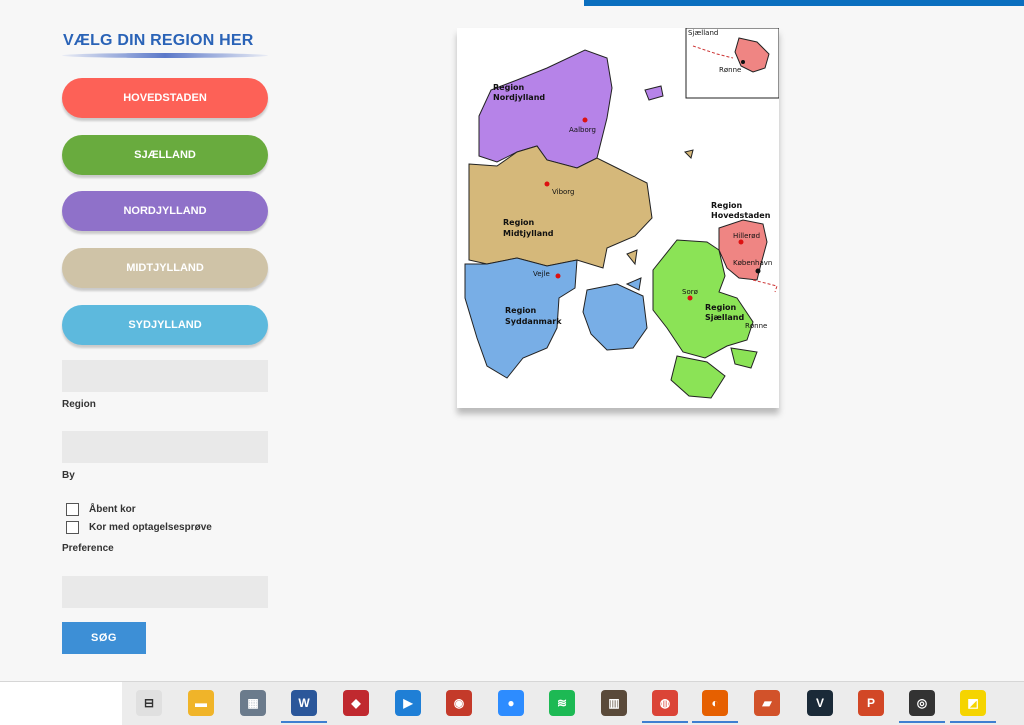 The height and width of the screenshot is (725, 1024). What do you see at coordinates (165, 55) in the screenshot?
I see `title-underline` at bounding box center [165, 55].